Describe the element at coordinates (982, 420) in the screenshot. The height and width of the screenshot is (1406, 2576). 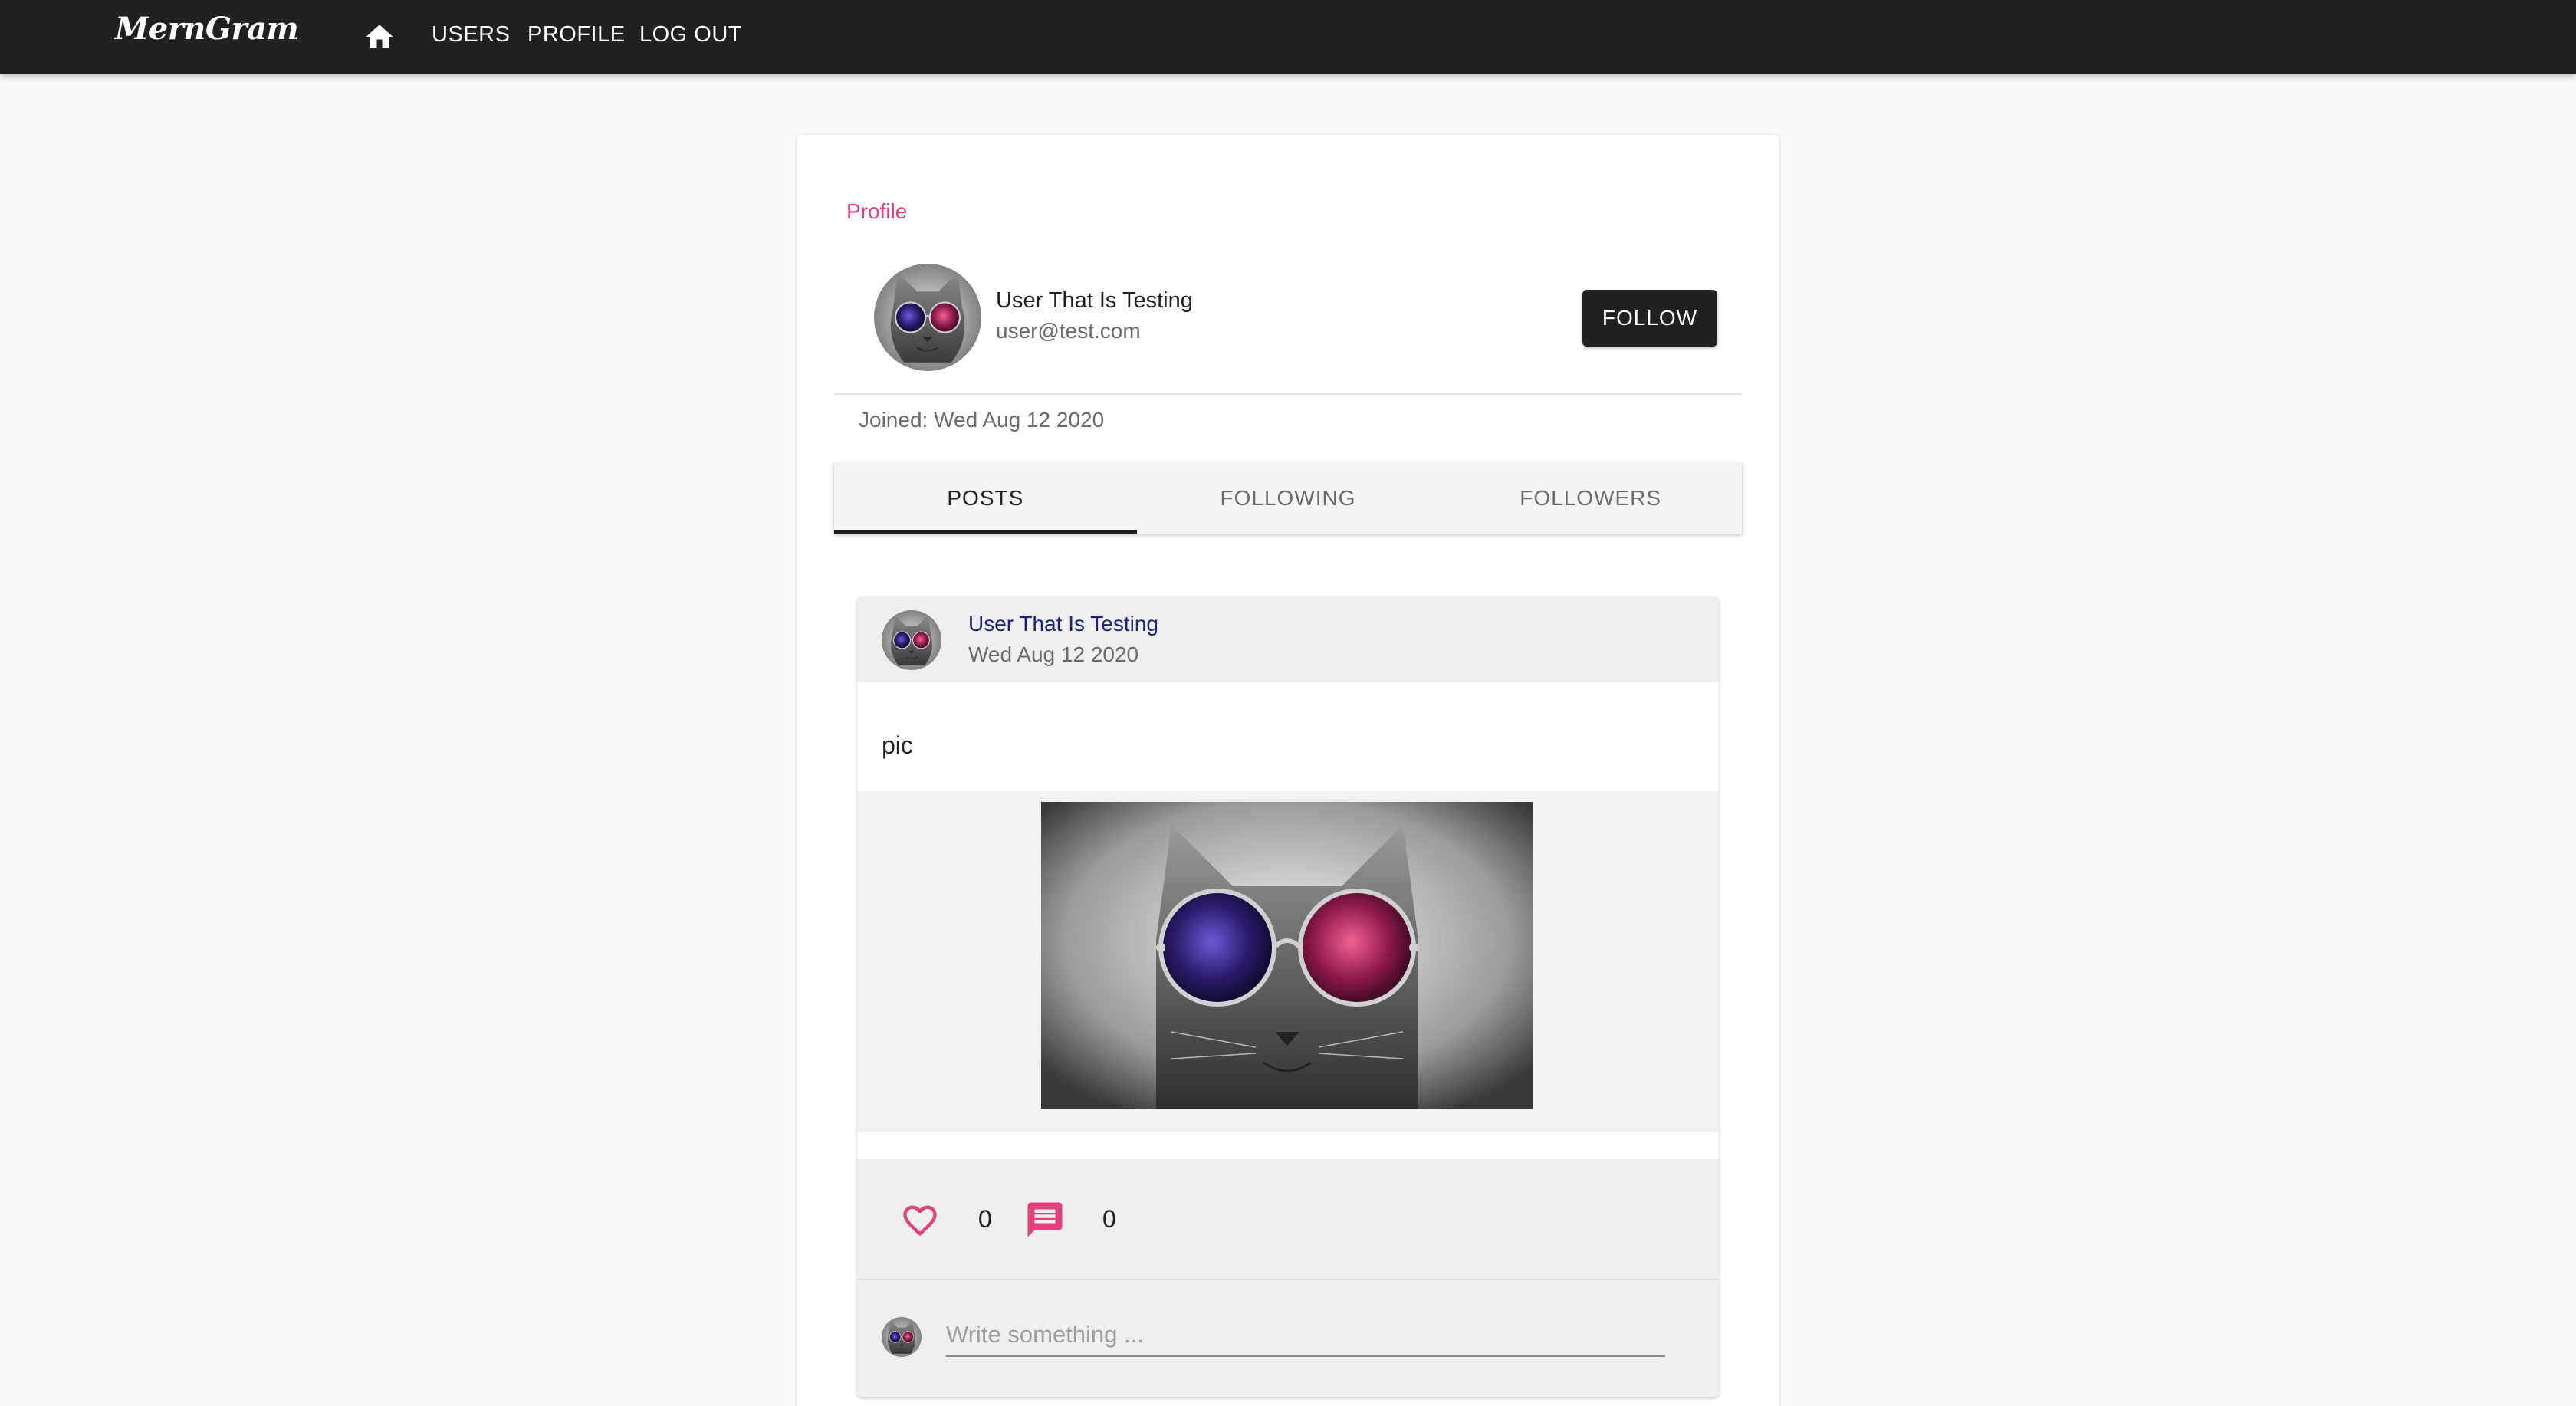
I see `joined-date: Joined: Wed Aug 12 2020` at that location.